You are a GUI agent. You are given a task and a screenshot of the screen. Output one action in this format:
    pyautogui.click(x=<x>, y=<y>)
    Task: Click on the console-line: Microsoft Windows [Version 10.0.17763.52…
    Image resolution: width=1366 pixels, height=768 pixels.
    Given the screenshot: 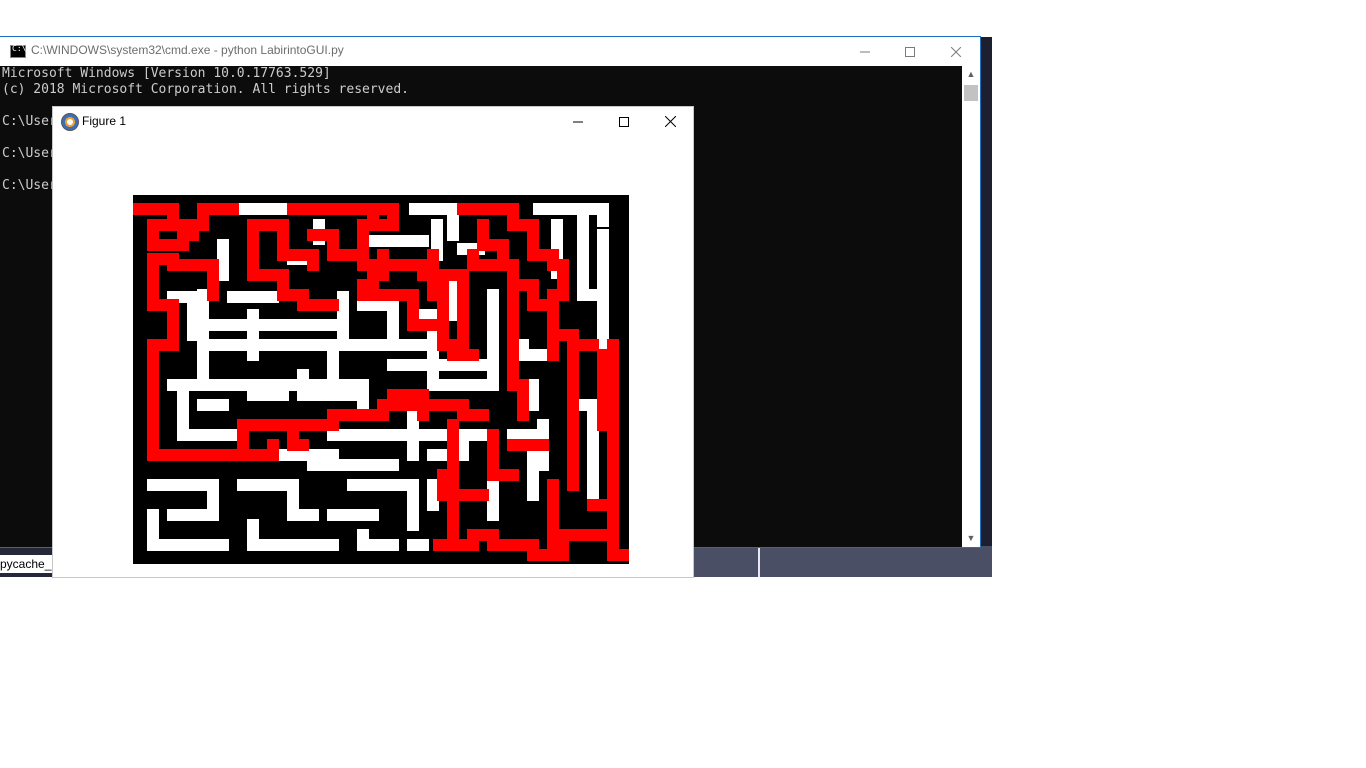 What is the action you would take?
    pyautogui.click(x=166, y=73)
    